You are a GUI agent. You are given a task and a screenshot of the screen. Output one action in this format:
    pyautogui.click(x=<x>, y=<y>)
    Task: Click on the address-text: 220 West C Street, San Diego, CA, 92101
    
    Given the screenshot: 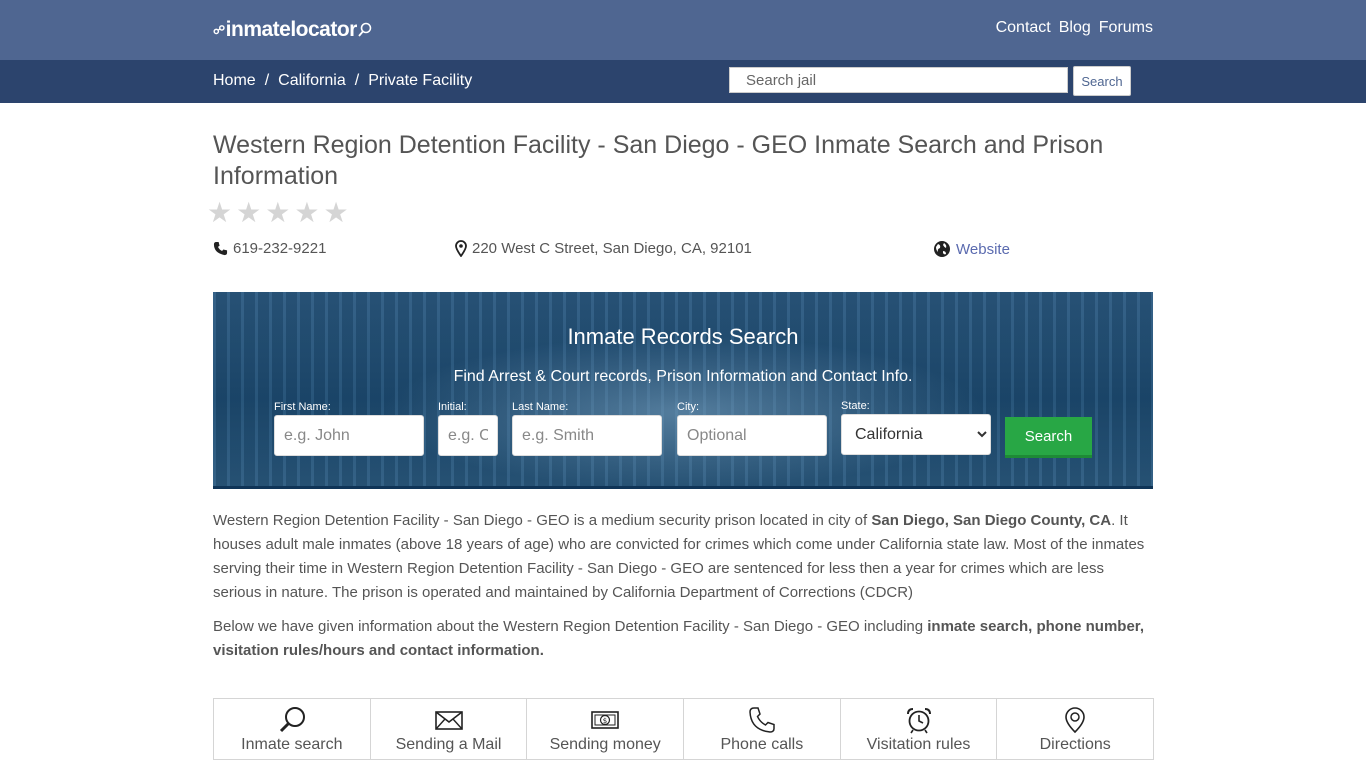 What is the action you would take?
    pyautogui.click(x=612, y=248)
    